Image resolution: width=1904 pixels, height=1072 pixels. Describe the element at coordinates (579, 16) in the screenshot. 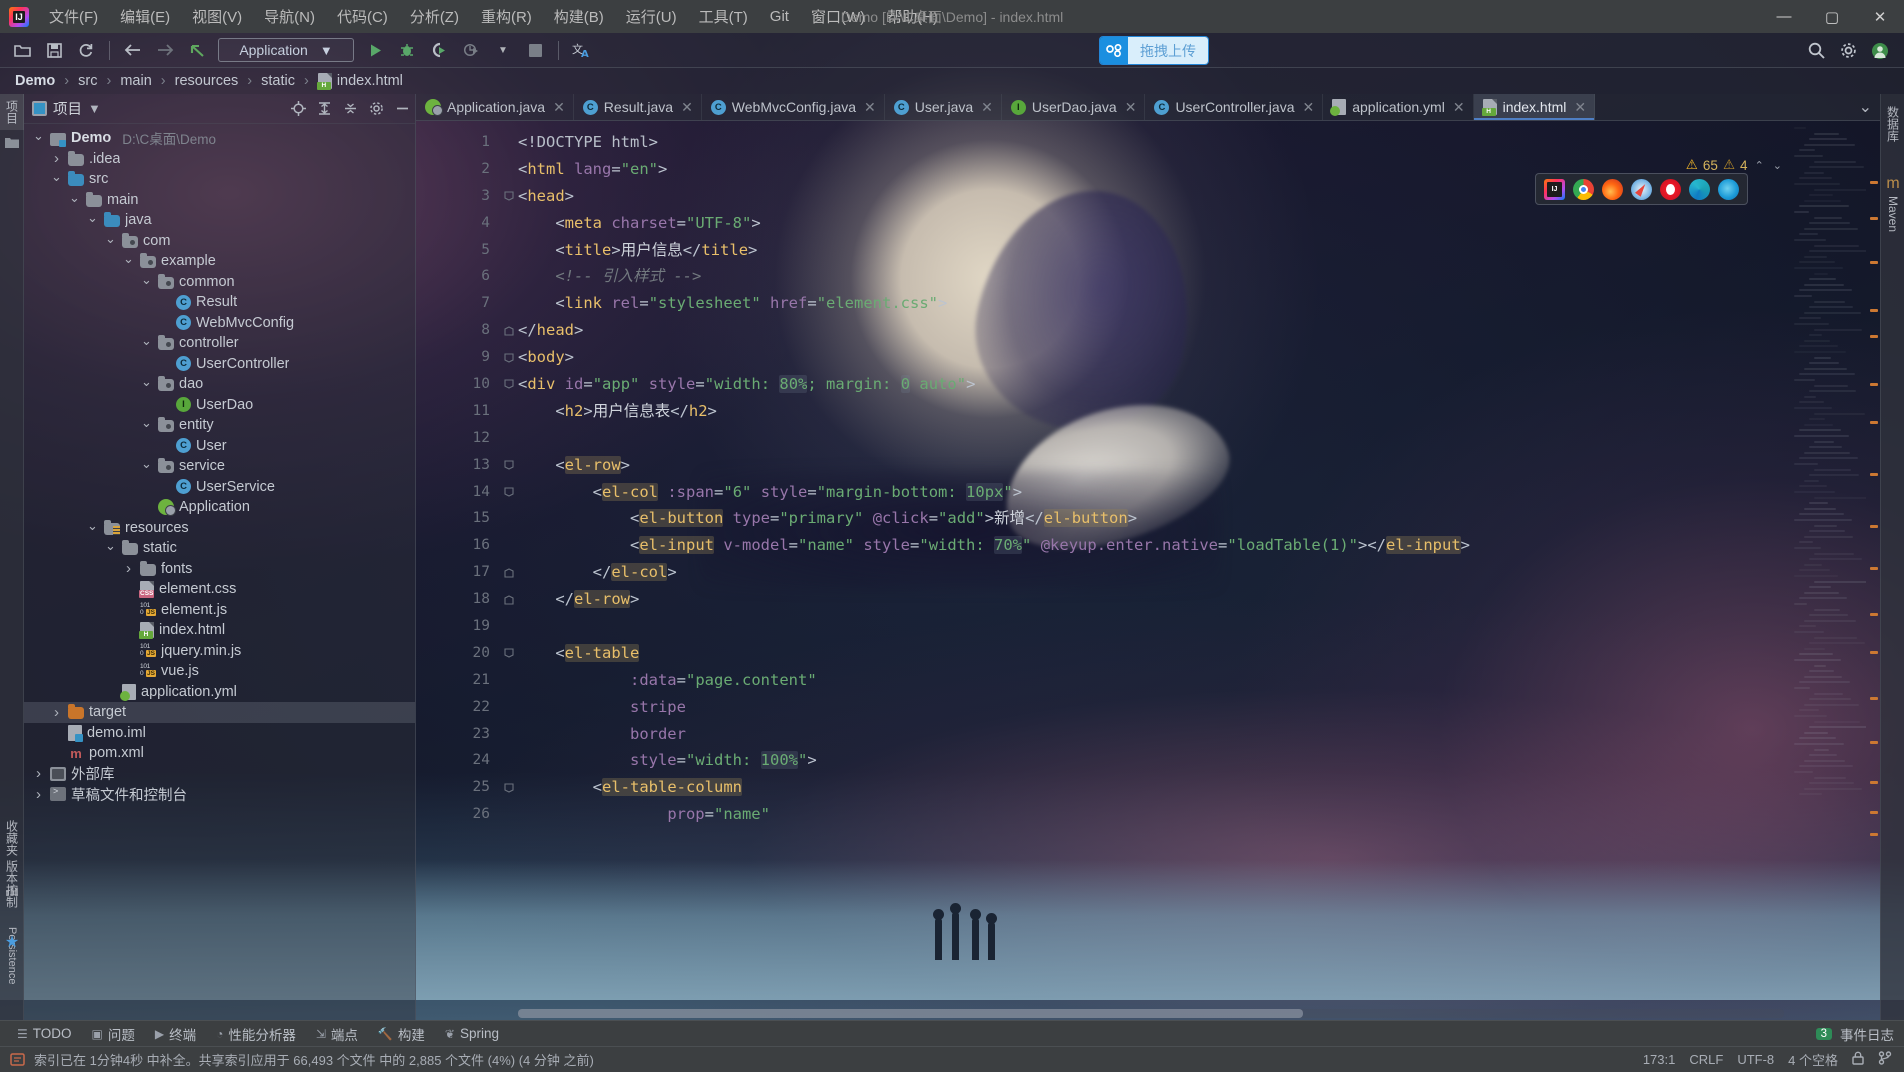

I see `menu-item-8: 构建(B)` at that location.